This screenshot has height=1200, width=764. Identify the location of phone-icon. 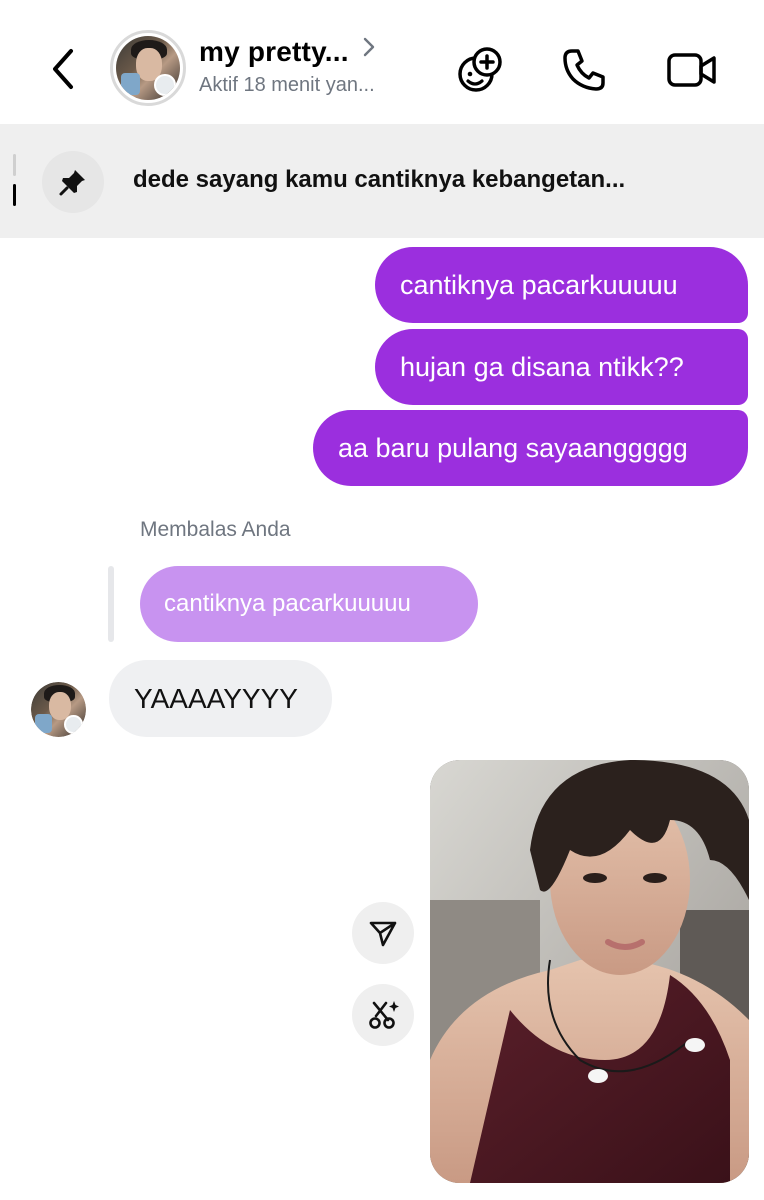
(584, 70).